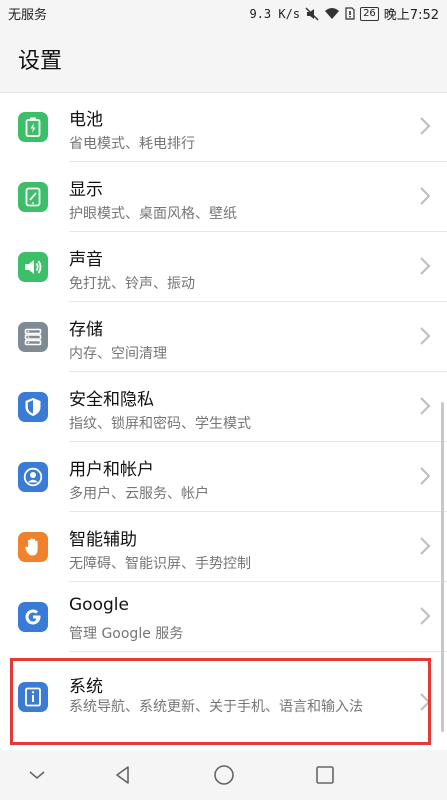  I want to click on item-subtitle: 多用户、云服务、帐户, so click(139, 494).